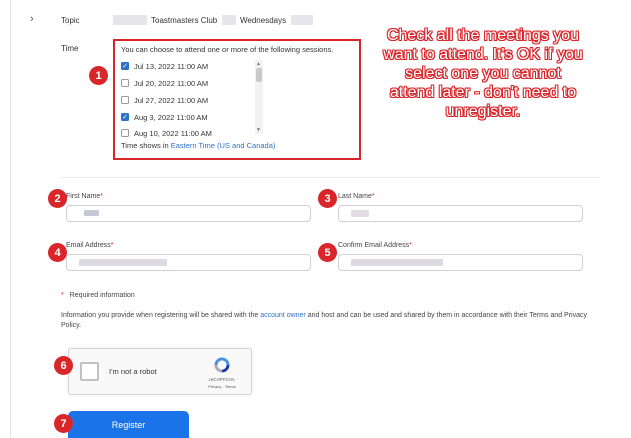 Image resolution: width=631 pixels, height=438 pixels. I want to click on scroll-down-icon: ▼, so click(258, 130).